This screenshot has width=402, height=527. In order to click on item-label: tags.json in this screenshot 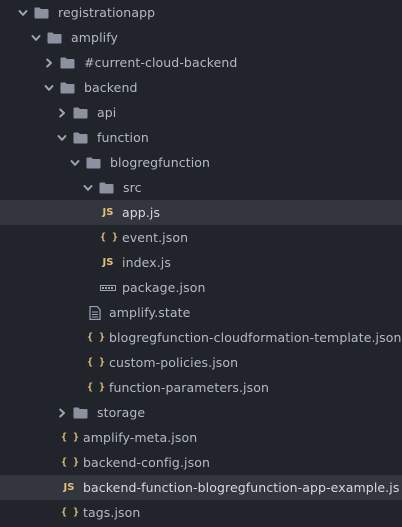, I will do `click(112, 512)`.